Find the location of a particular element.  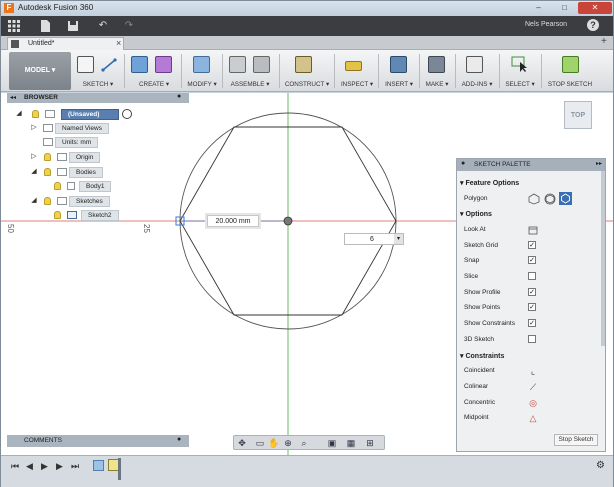

zoom-icon: ⊕ is located at coordinates (288, 443).